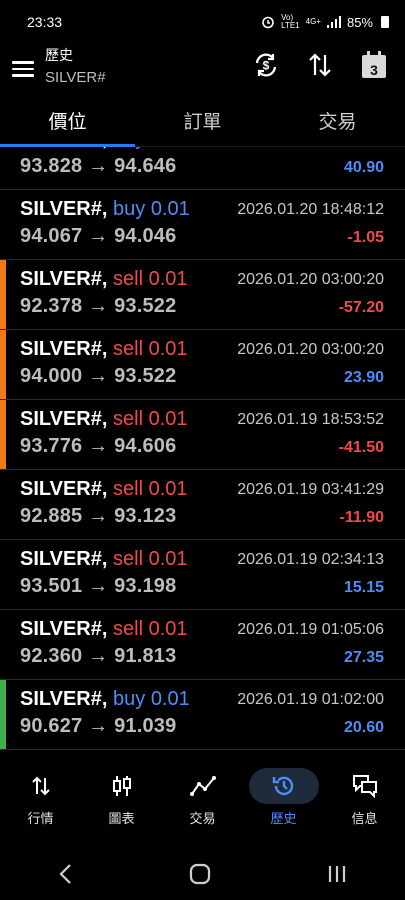 Image resolution: width=405 pixels, height=900 pixels. I want to click on deal-time: 2026.01.19 02:34:13, so click(310, 559).